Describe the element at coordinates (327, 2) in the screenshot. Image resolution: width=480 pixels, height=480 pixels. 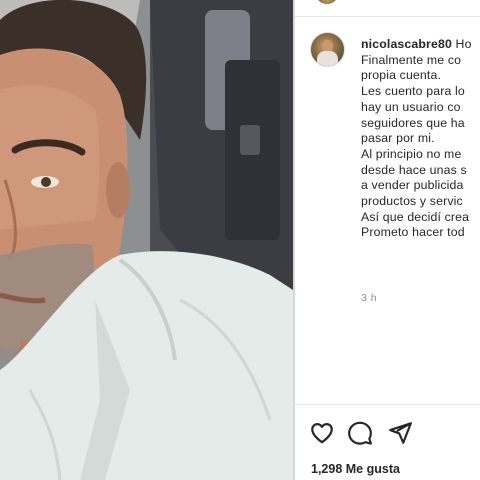
I see `header-avatar` at that location.